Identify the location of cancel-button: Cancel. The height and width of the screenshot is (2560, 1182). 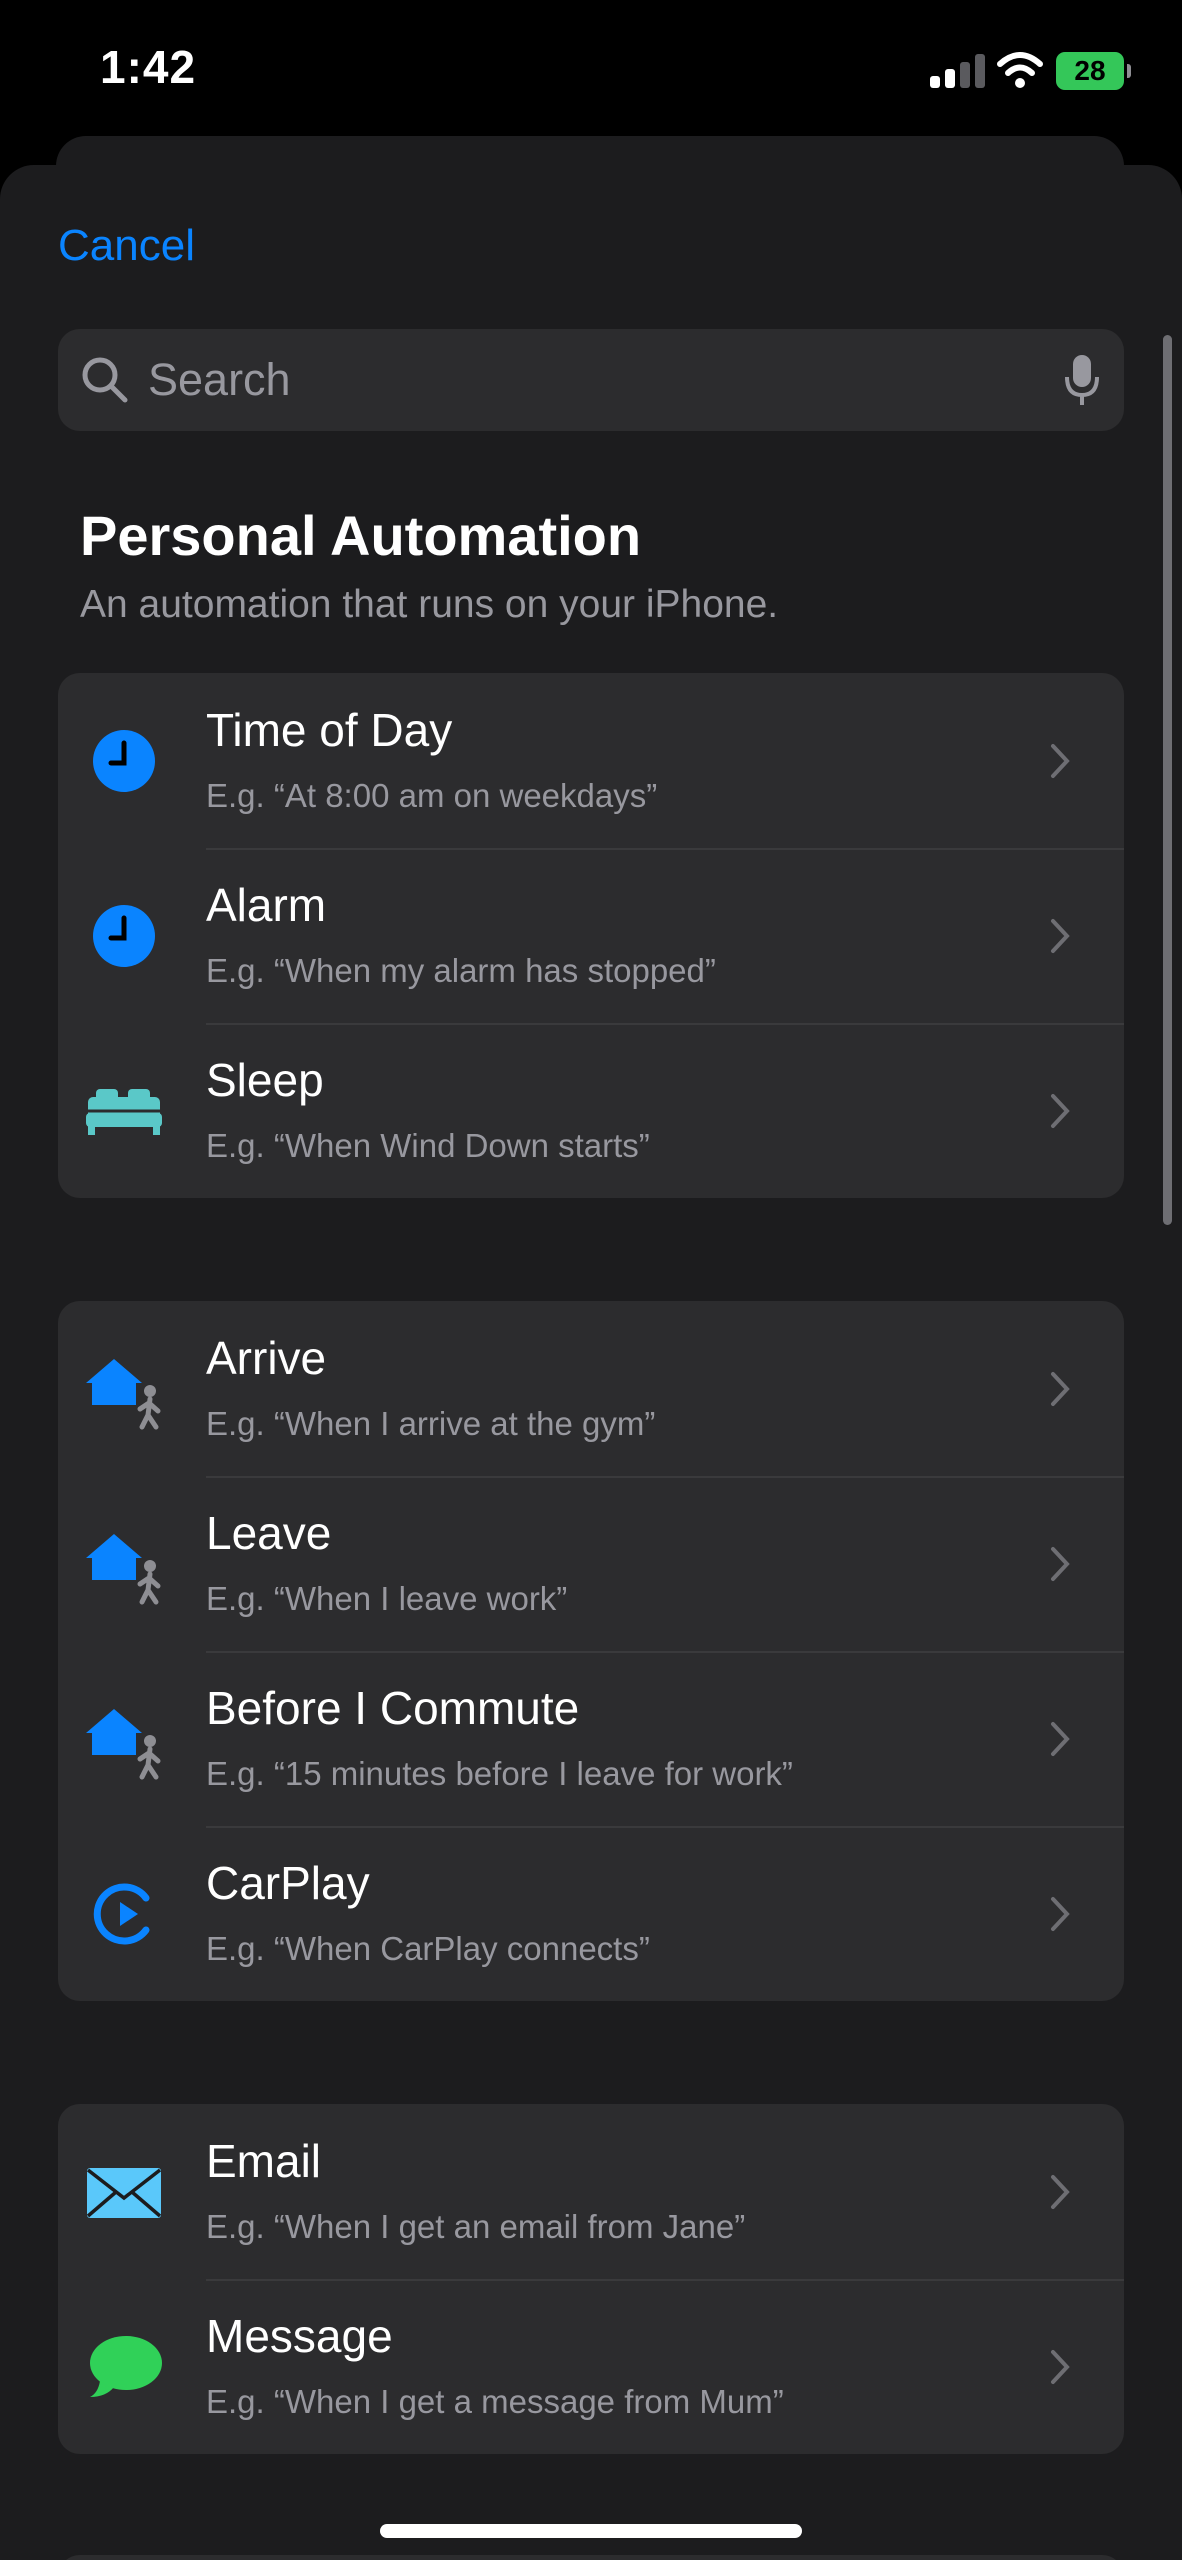
(126, 246).